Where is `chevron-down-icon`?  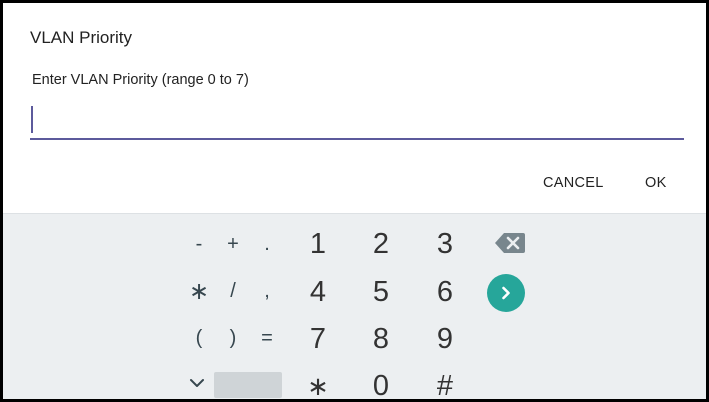 chevron-down-icon is located at coordinates (197, 383).